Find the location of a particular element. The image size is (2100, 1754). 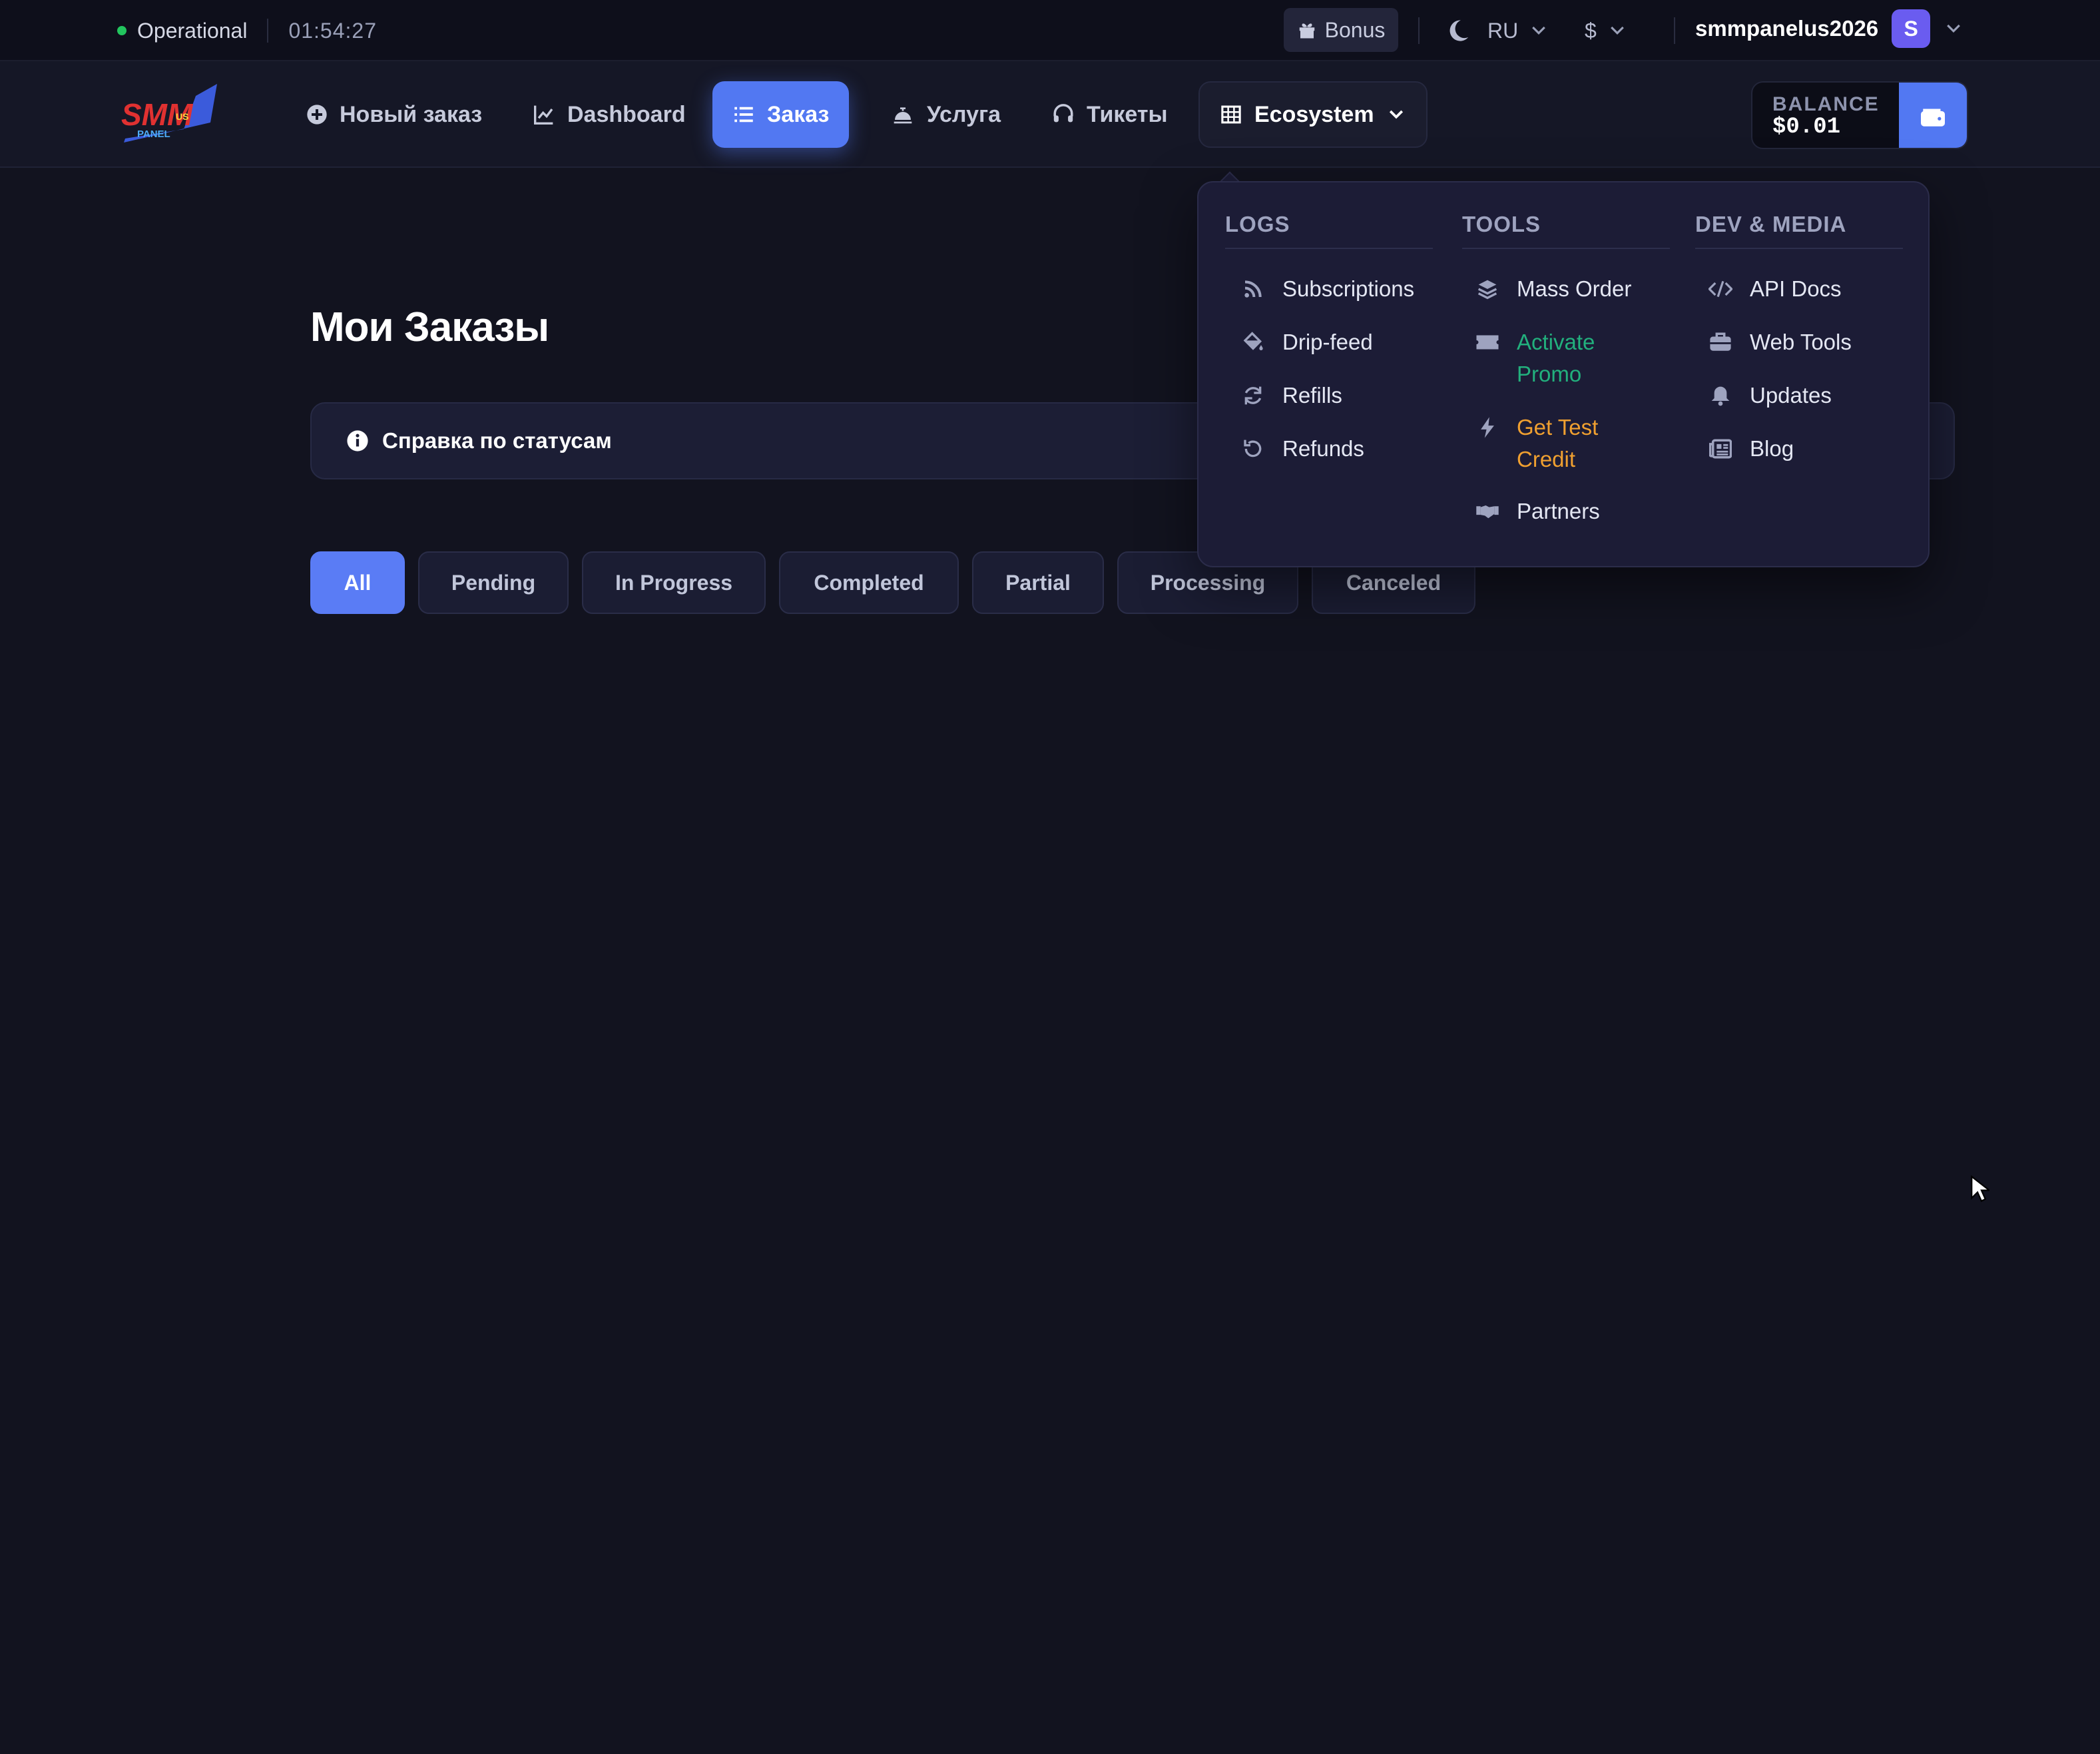

bell-concierge-icon is located at coordinates (903, 115).